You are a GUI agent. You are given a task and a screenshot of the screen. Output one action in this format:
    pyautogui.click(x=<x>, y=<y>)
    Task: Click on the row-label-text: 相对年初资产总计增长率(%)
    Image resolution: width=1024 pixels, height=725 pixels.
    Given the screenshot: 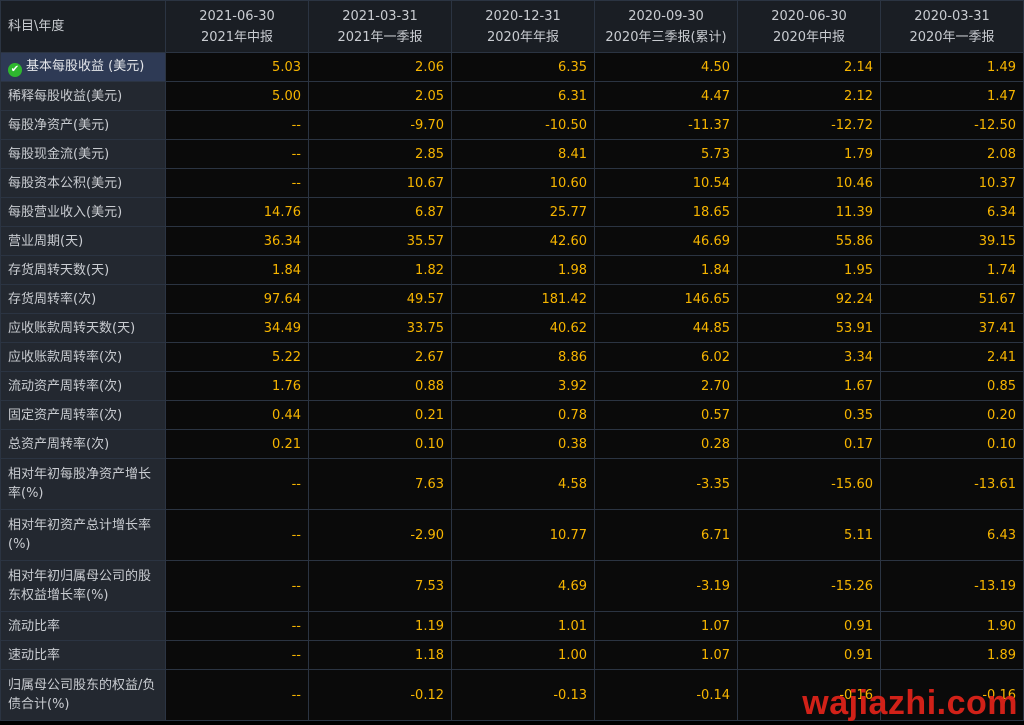 What is the action you would take?
    pyautogui.click(x=80, y=535)
    